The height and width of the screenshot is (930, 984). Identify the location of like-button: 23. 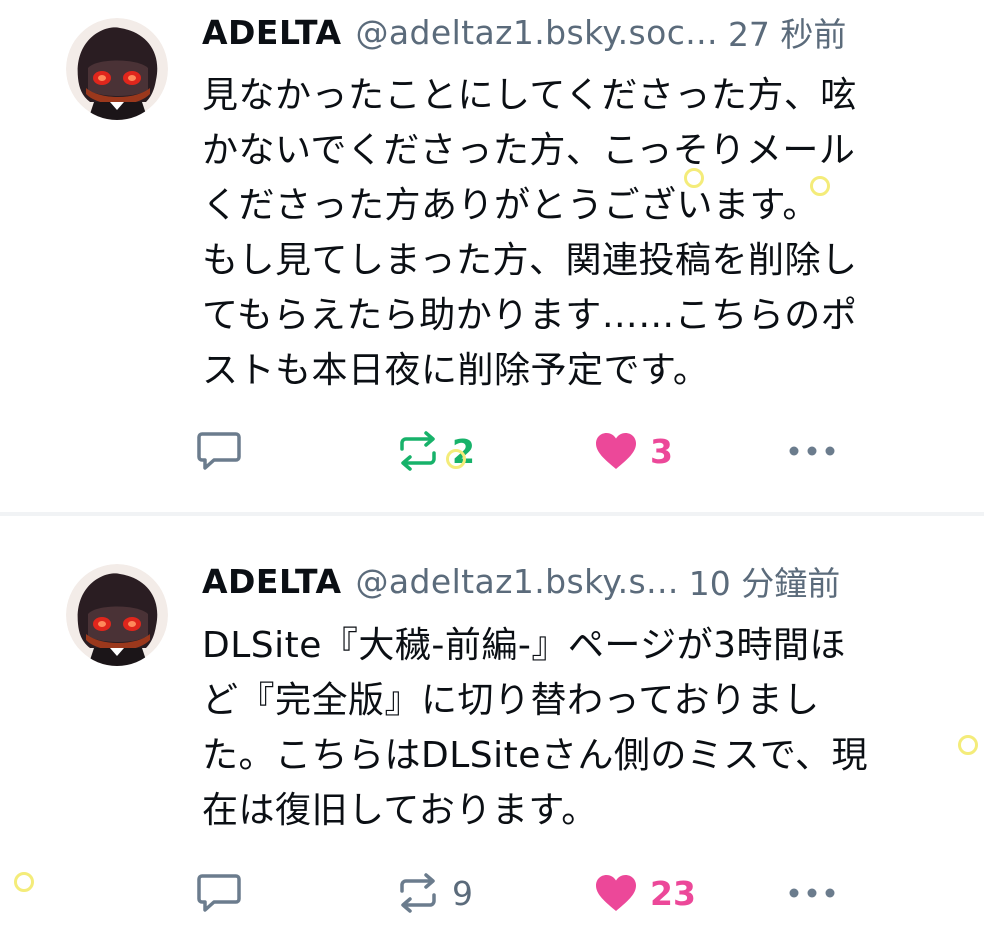
(645, 893).